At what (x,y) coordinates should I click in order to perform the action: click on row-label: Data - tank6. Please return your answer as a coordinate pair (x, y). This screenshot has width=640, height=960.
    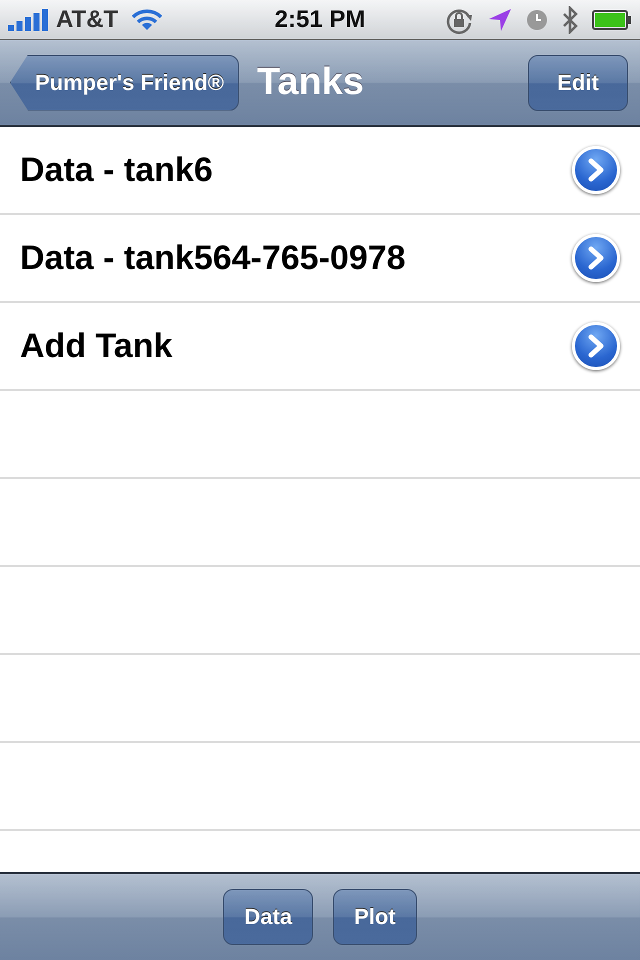
    Looking at the image, I should click on (116, 170).